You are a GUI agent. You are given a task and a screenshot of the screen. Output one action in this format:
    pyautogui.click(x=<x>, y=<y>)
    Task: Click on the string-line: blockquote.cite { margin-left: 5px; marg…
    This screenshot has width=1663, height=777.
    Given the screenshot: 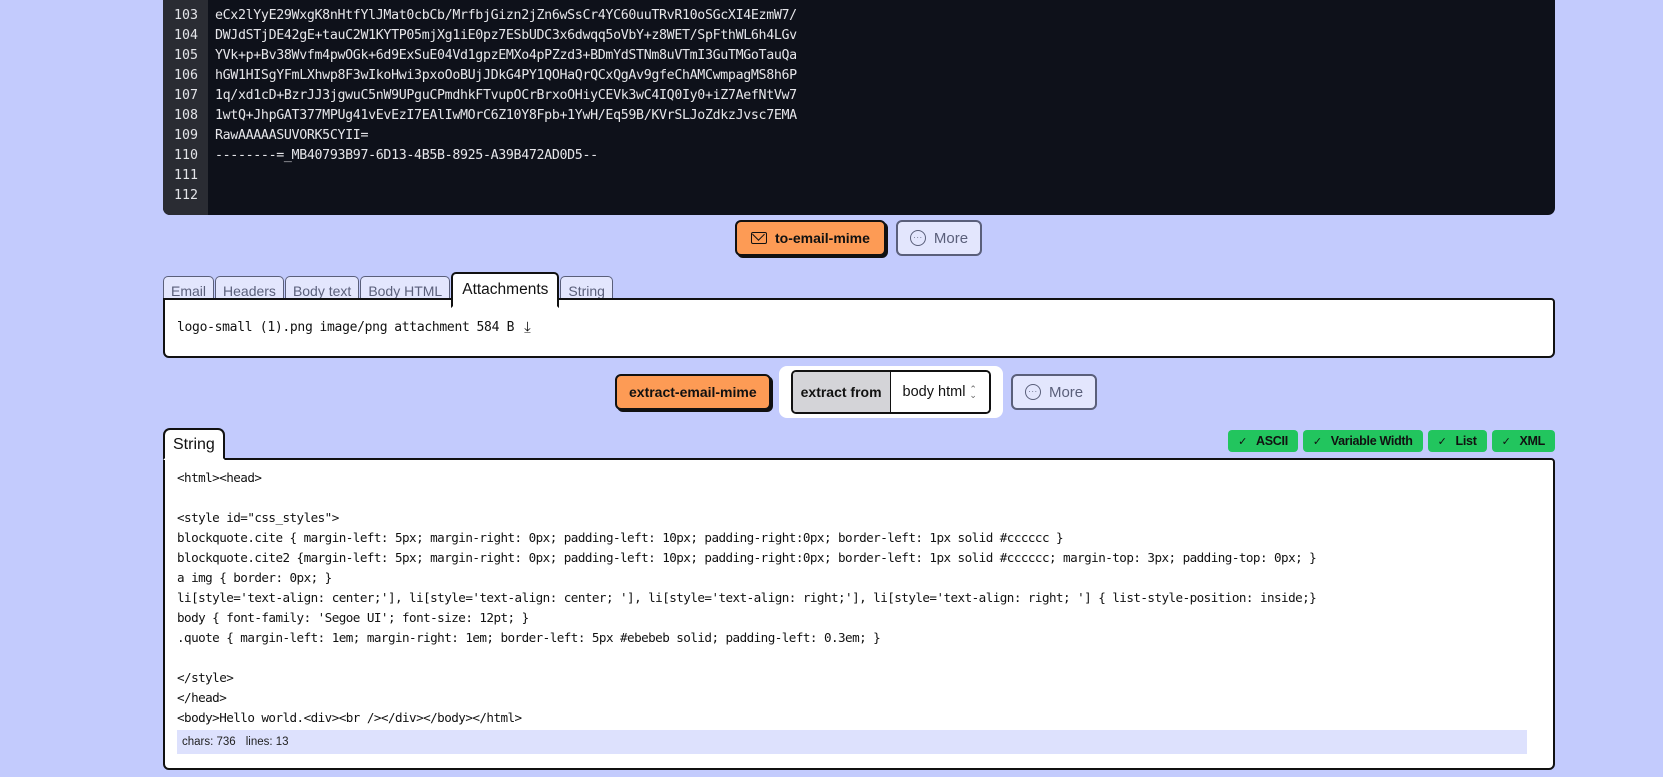 What is the action you would take?
    pyautogui.click(x=620, y=537)
    